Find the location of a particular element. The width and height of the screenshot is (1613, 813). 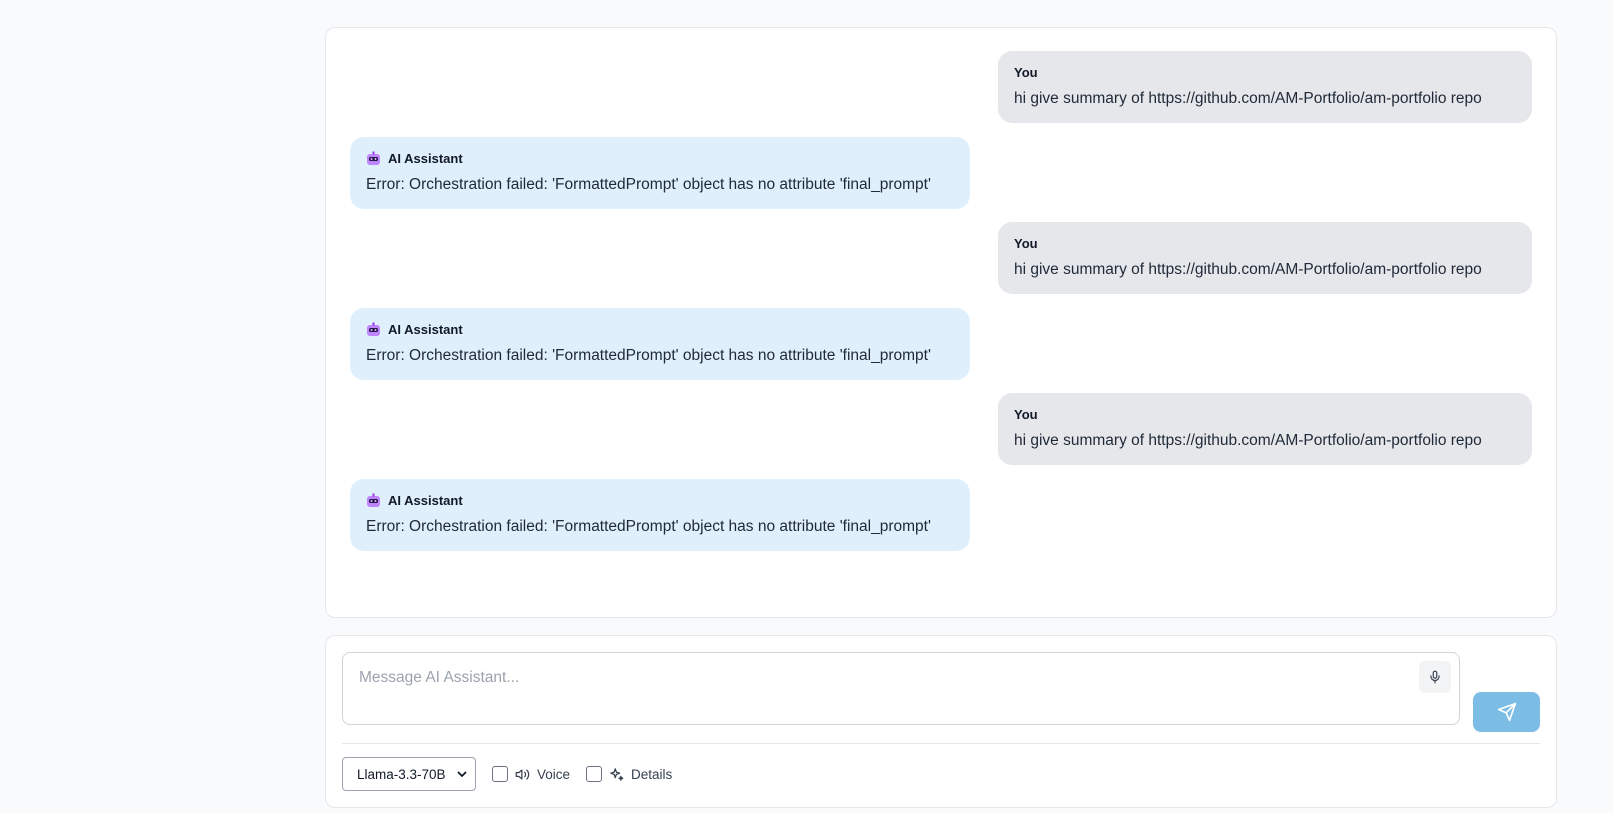

model-select: Llama-3.3-70B is located at coordinates (409, 774).